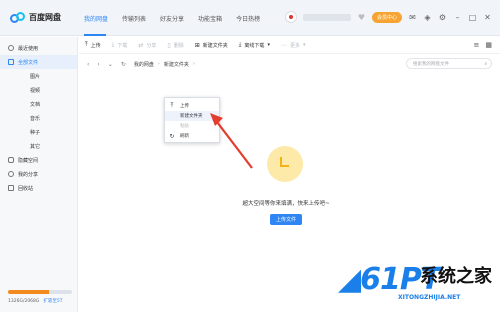 This screenshot has width=500, height=312. I want to click on sidebar-item-videos: 视频, so click(38, 90).